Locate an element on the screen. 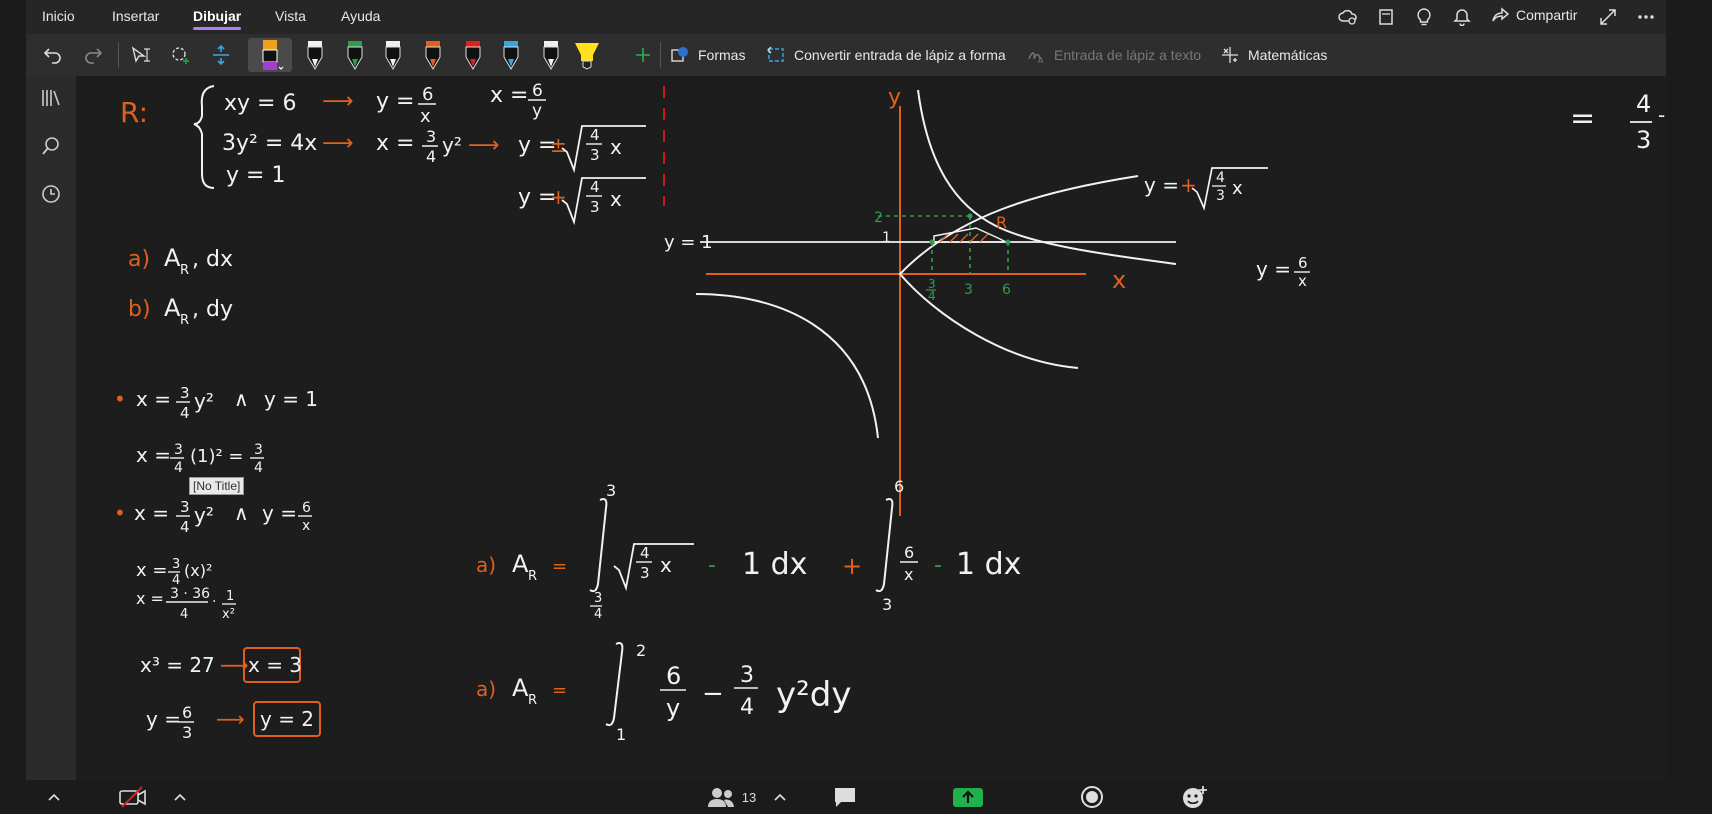 This screenshot has height=814, width=1712. tab-vista: Vista is located at coordinates (290, 16).